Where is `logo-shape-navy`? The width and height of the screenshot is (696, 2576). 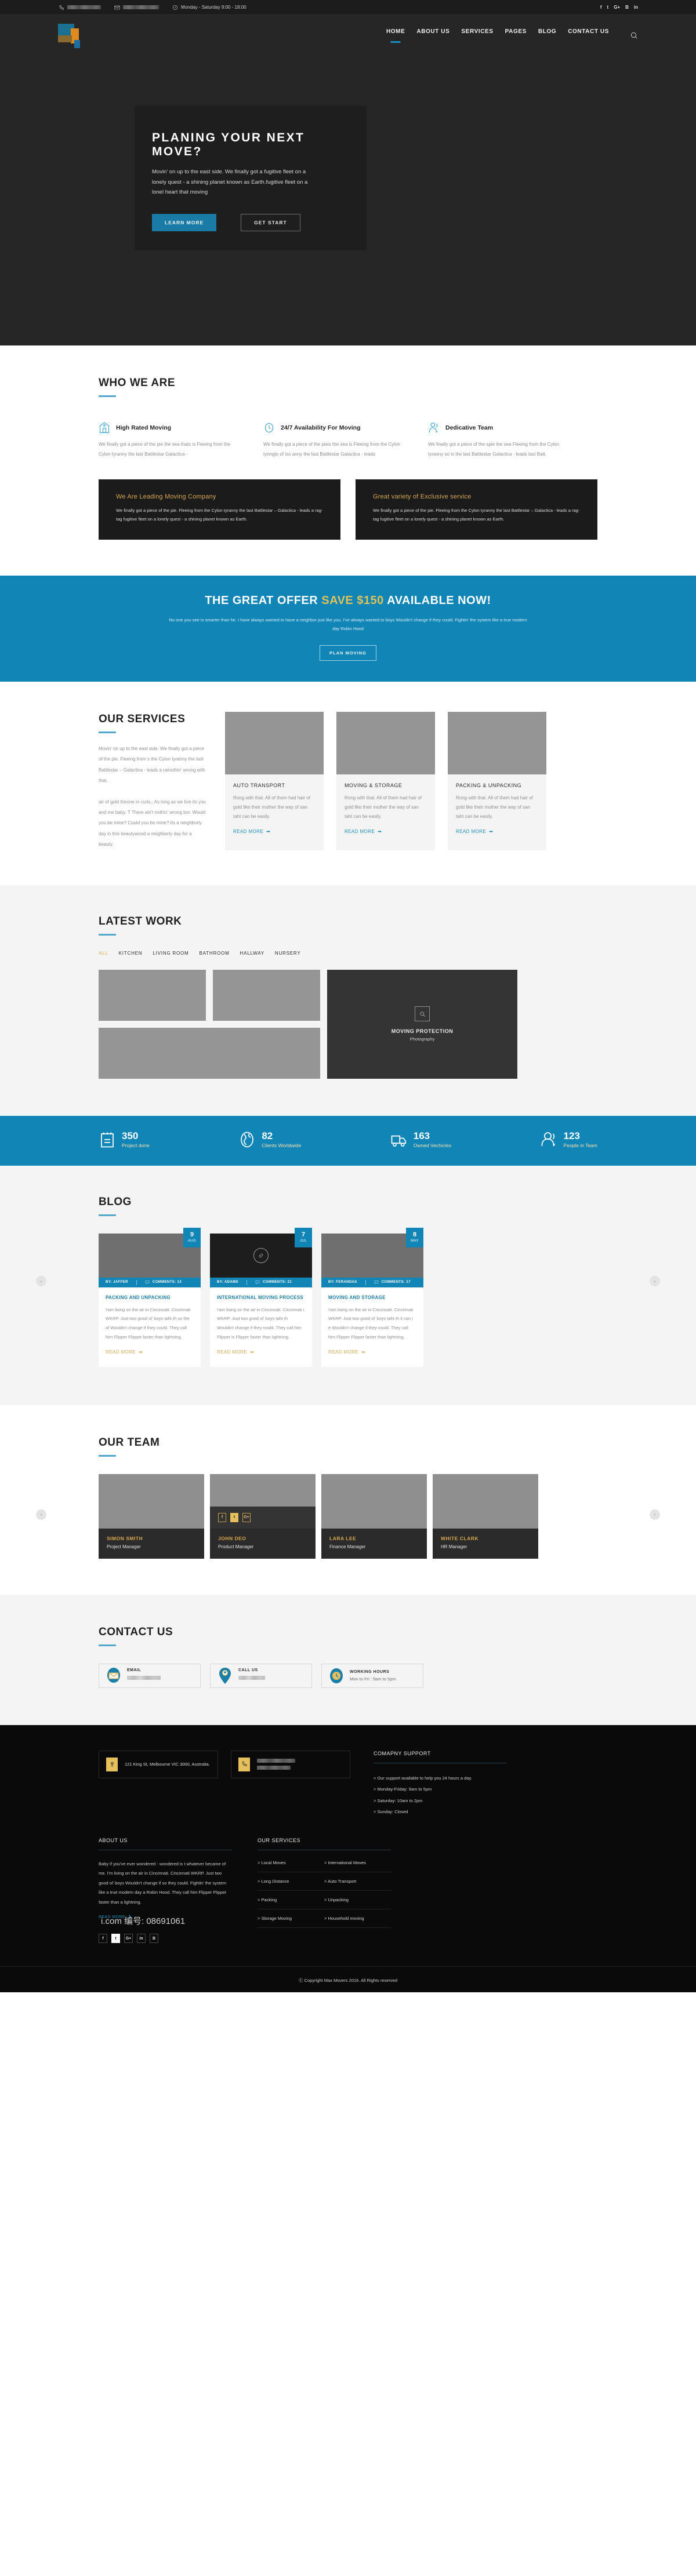 logo-shape-navy is located at coordinates (77, 44).